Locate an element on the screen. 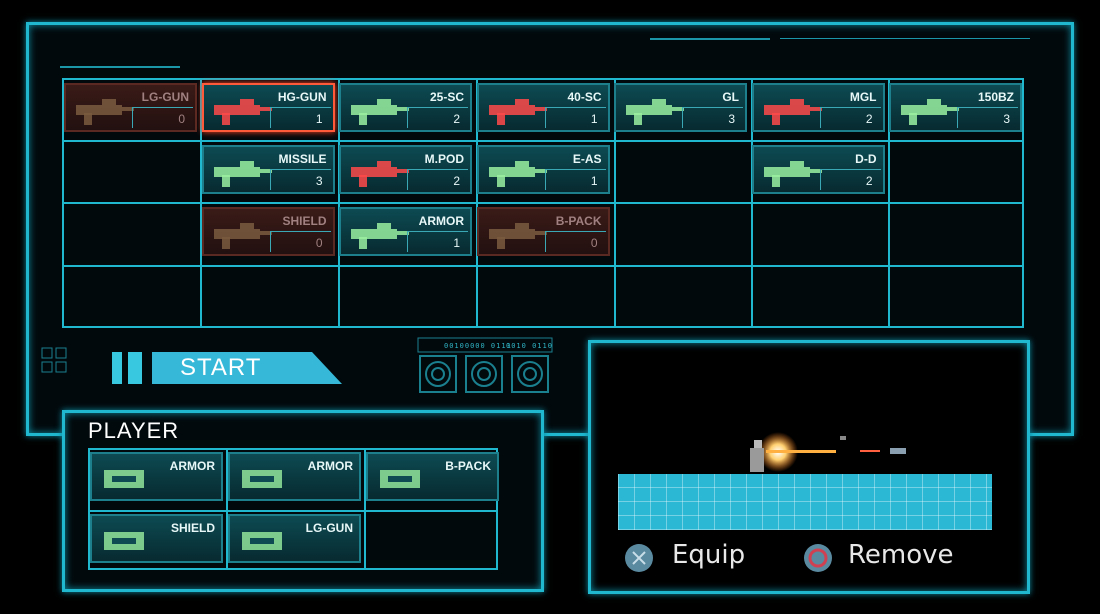  player-slot: SHIELD is located at coordinates (156, 538).